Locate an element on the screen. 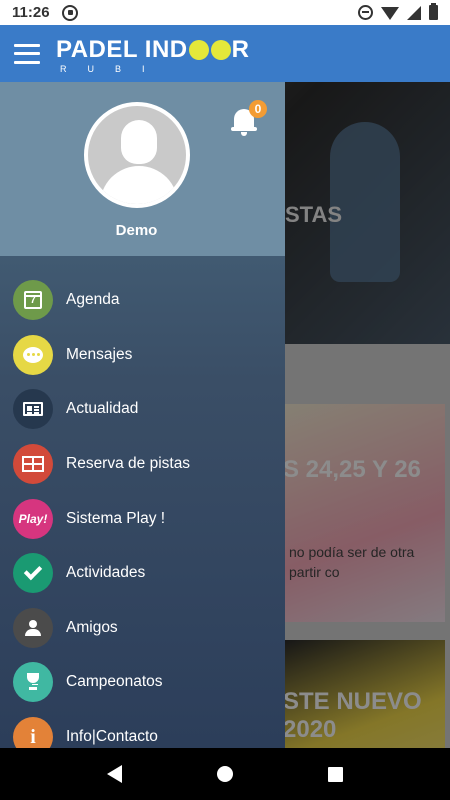 This screenshot has width=450, height=800. hamburger-menu-icon is located at coordinates (27, 53).